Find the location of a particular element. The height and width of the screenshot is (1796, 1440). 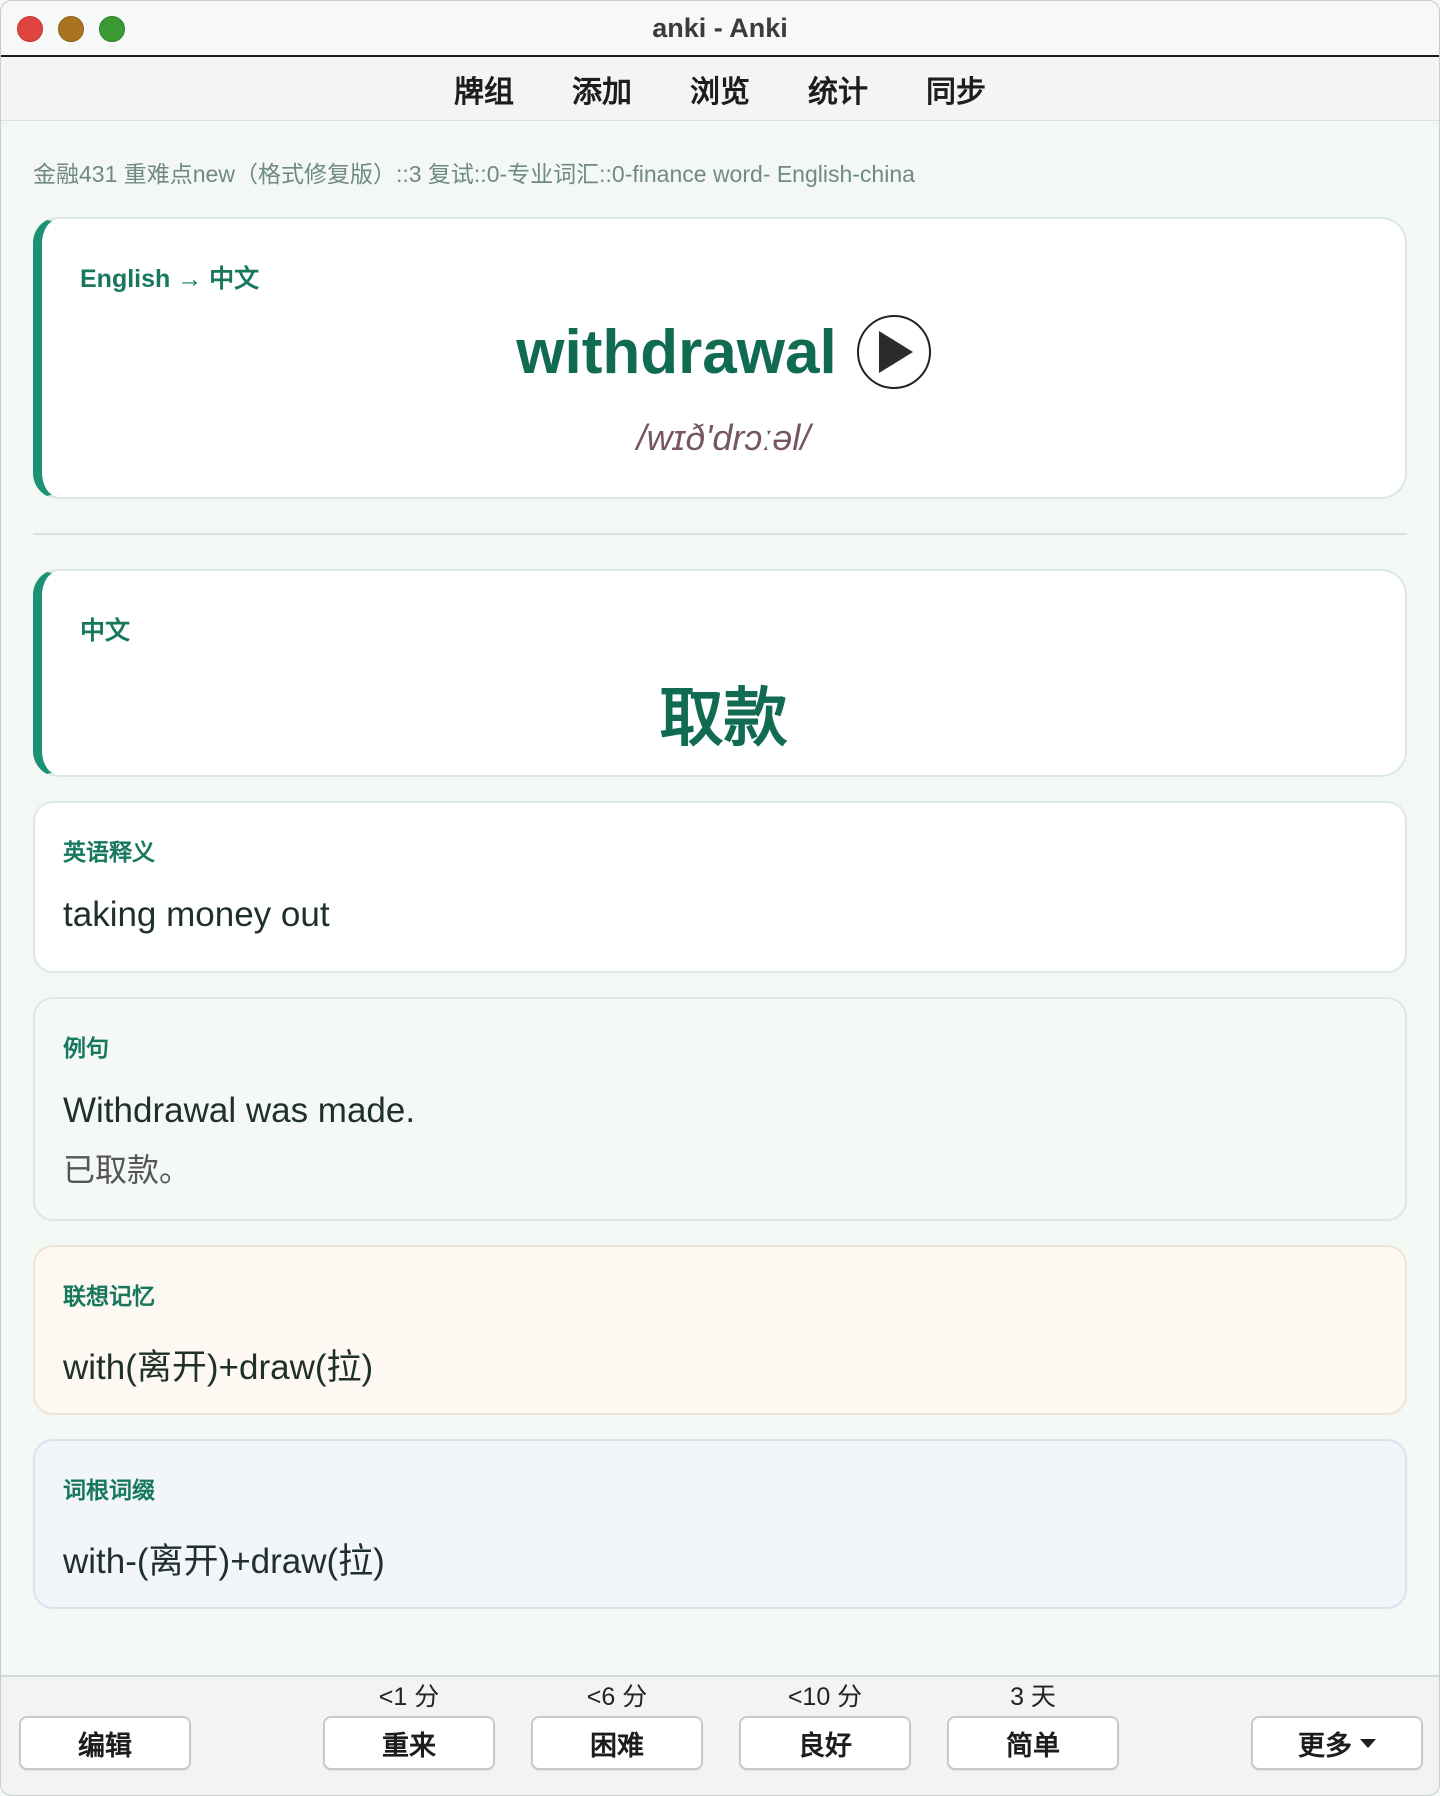

easy-button: 简单 is located at coordinates (1033, 1743).